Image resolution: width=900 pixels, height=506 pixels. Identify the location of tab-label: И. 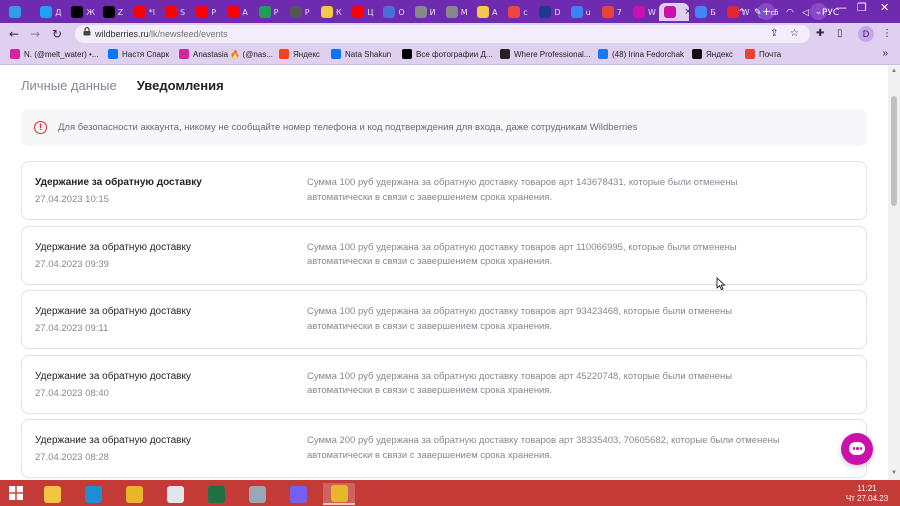
(432, 12).